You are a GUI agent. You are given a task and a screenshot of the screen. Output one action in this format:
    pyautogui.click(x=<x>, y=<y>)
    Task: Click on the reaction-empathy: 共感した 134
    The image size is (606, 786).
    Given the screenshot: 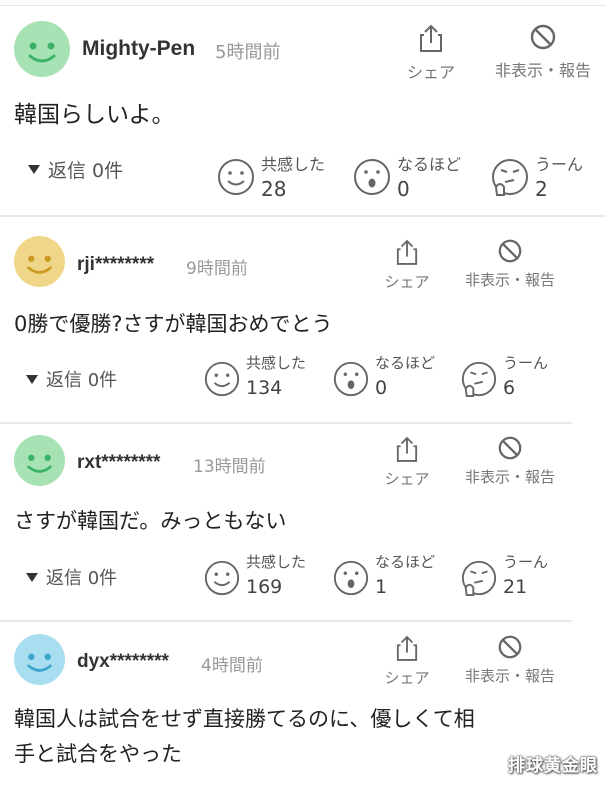 What is the action you would take?
    pyautogui.click(x=263, y=378)
    